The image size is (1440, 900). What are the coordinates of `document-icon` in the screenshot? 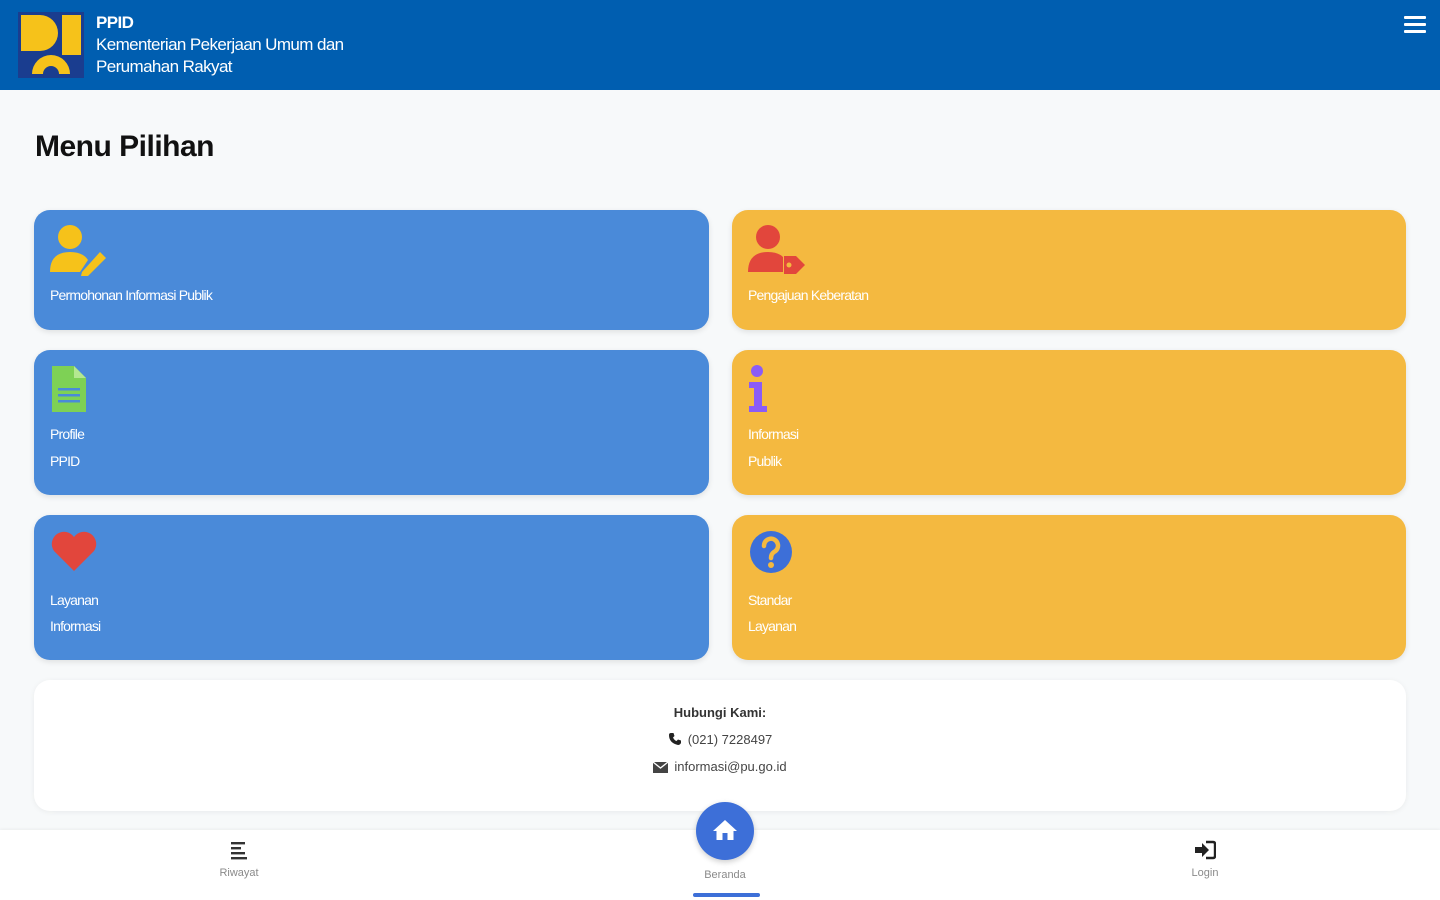 It's located at (69, 389).